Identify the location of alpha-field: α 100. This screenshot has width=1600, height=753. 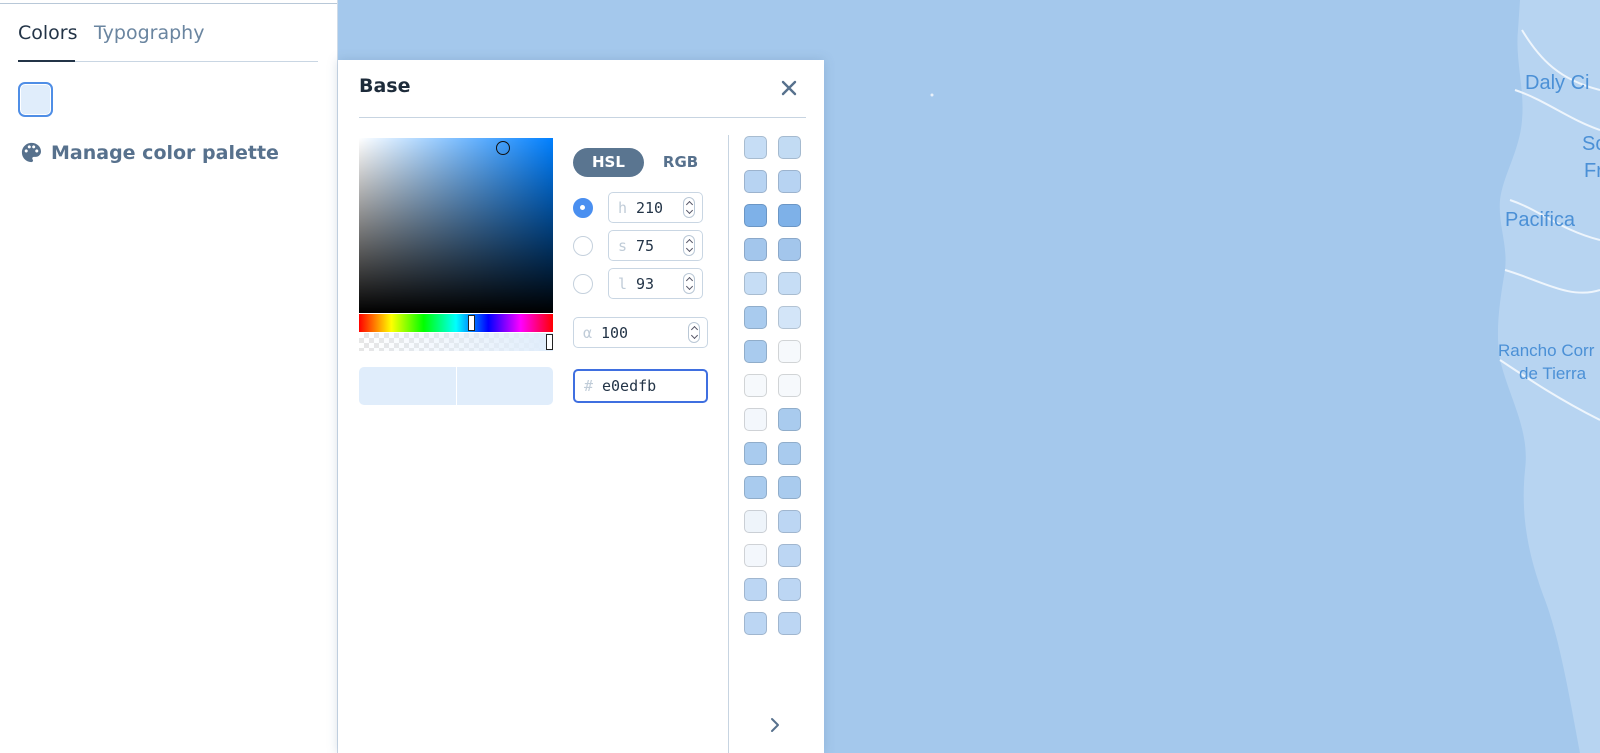
(640, 332).